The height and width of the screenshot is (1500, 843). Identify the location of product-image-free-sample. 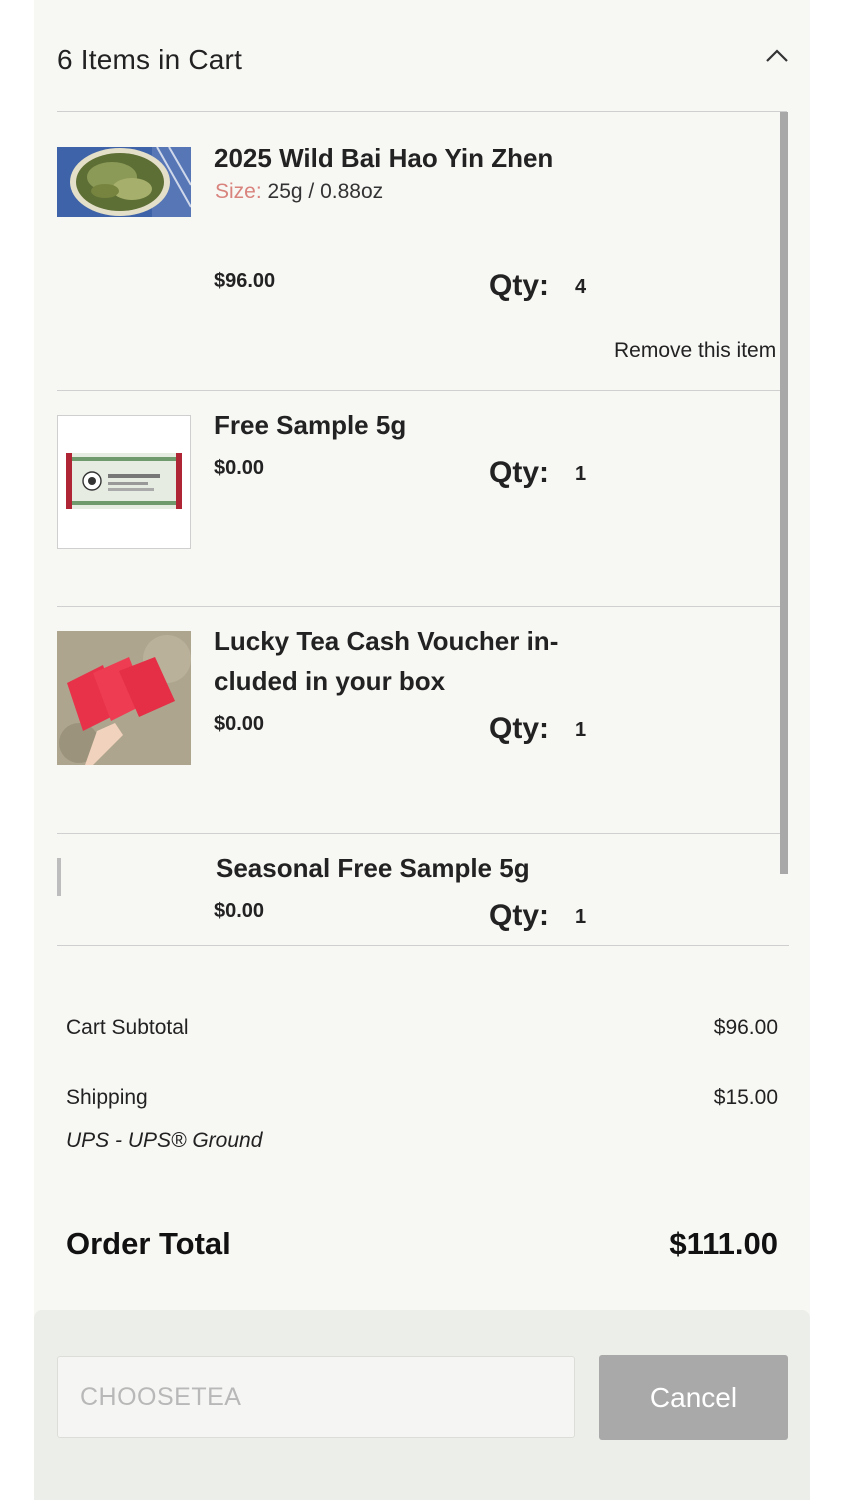
(124, 482).